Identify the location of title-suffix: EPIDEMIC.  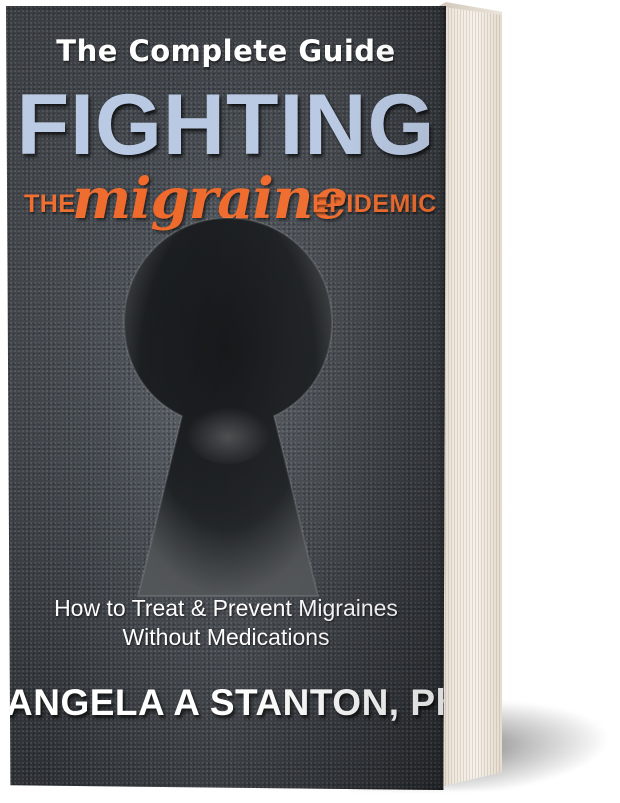
(374, 204).